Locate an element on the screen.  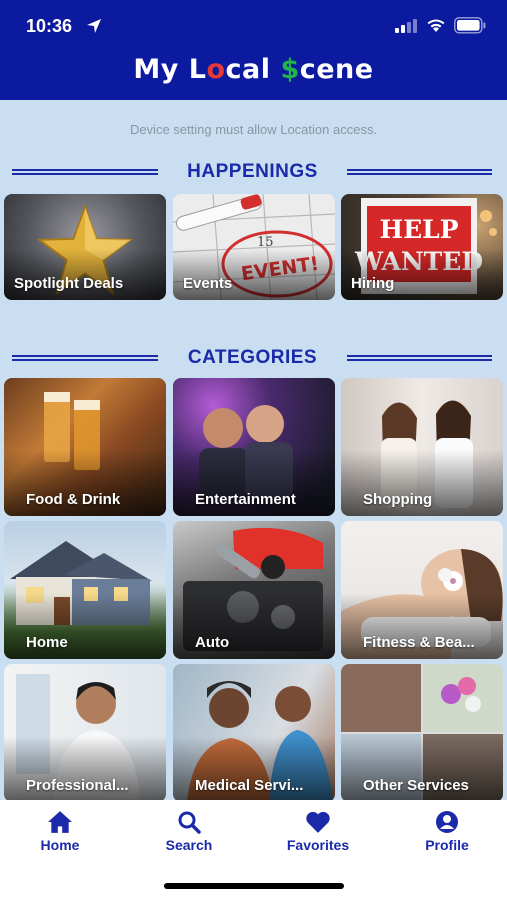
tile-label: Home is located at coordinates (47, 642).